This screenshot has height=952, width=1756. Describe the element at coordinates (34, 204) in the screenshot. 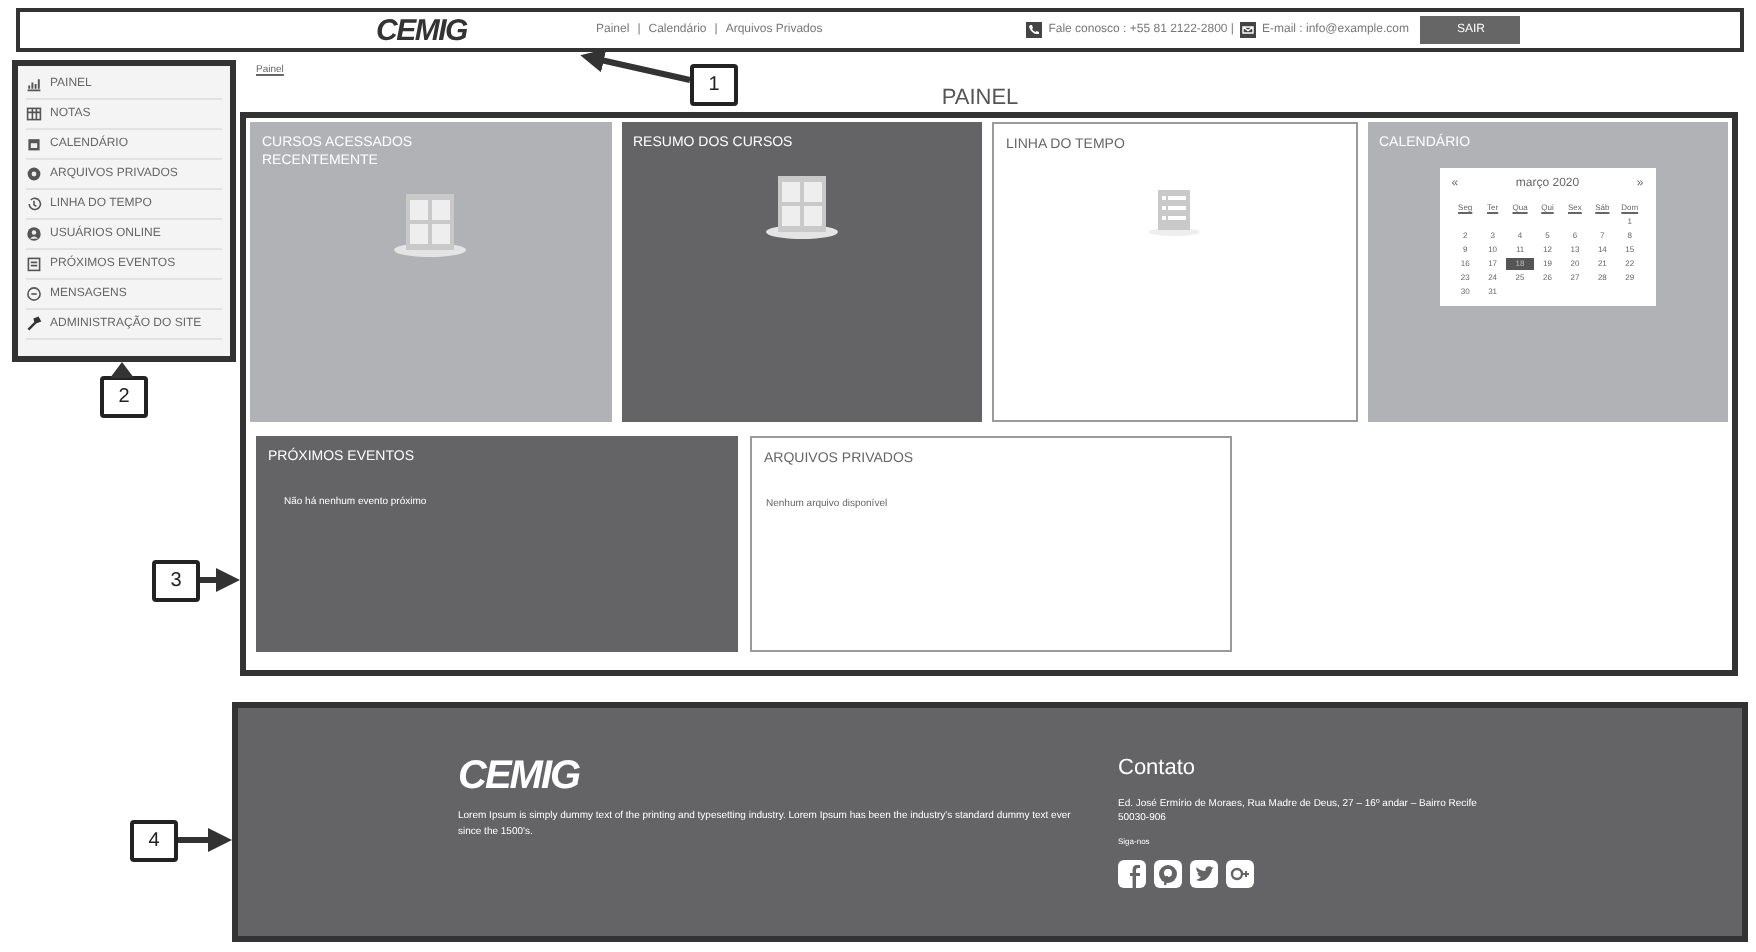

I see `history-icon` at that location.